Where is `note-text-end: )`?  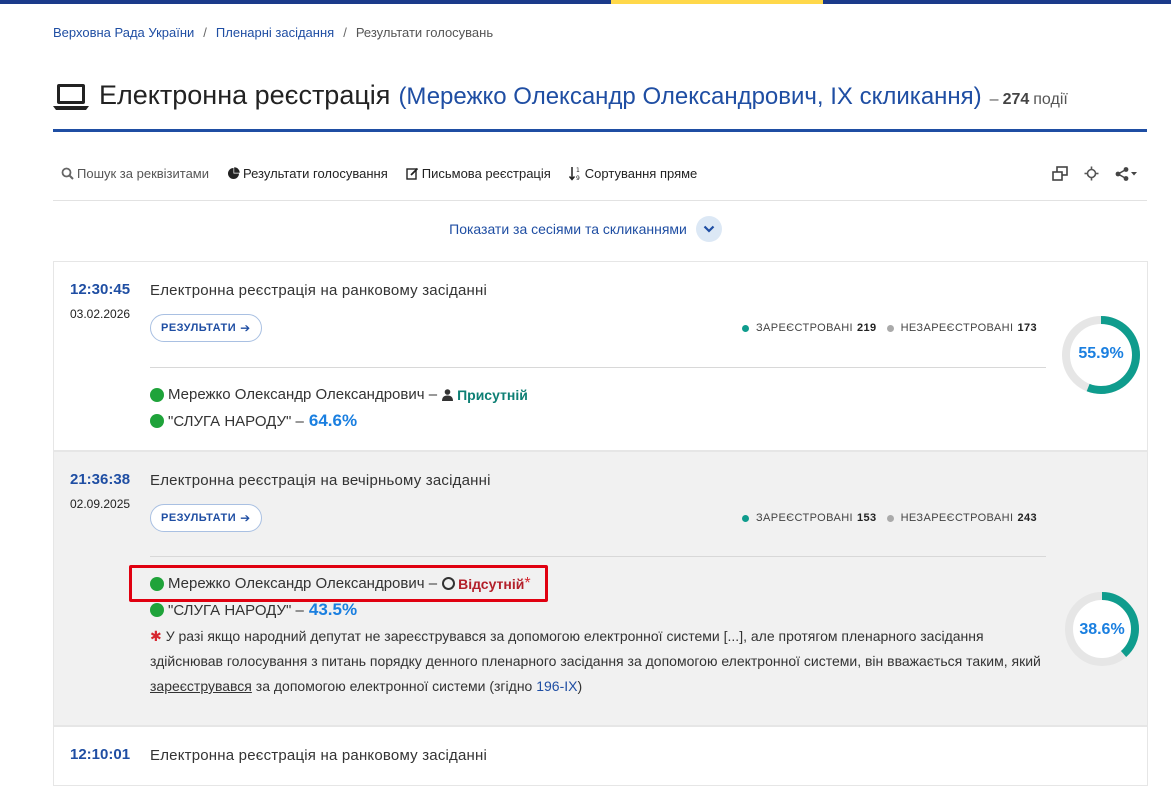
note-text-end: ) is located at coordinates (580, 686).